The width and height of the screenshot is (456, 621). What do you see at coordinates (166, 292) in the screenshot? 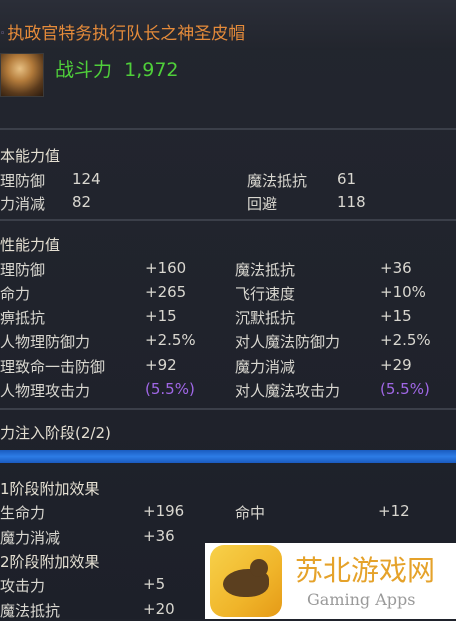
I see `stat-value: +265` at bounding box center [166, 292].